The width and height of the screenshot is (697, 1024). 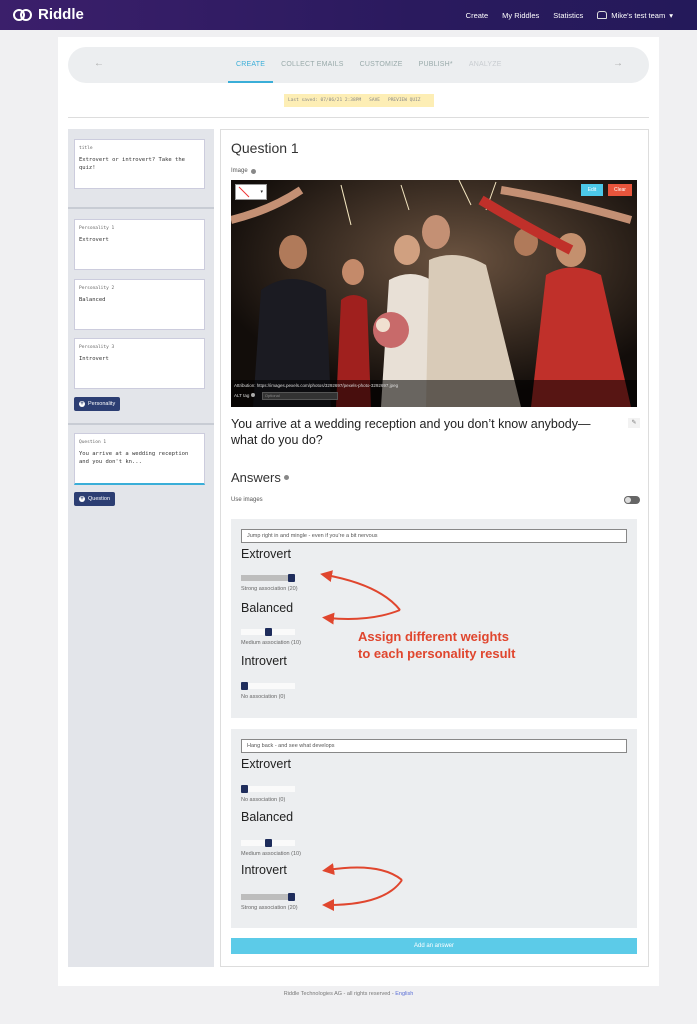 I want to click on nav-link-statistics: Statistics, so click(x=568, y=15).